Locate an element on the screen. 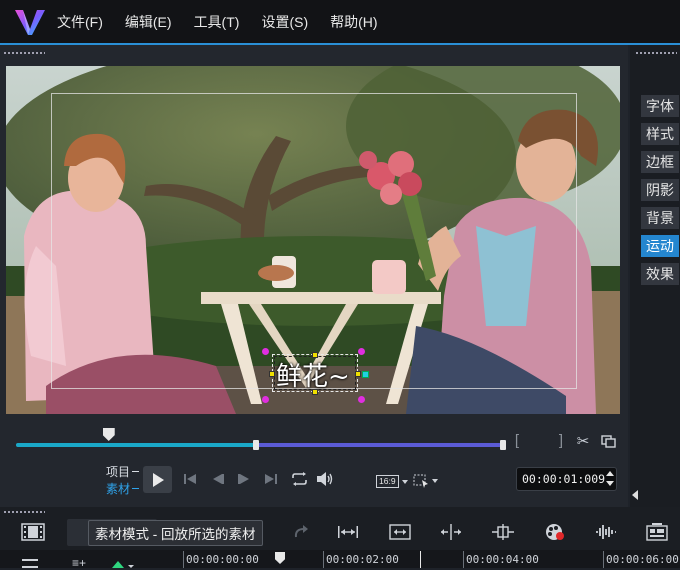 This screenshot has height=570, width=680. next-frame-icon is located at coordinates (244, 479).